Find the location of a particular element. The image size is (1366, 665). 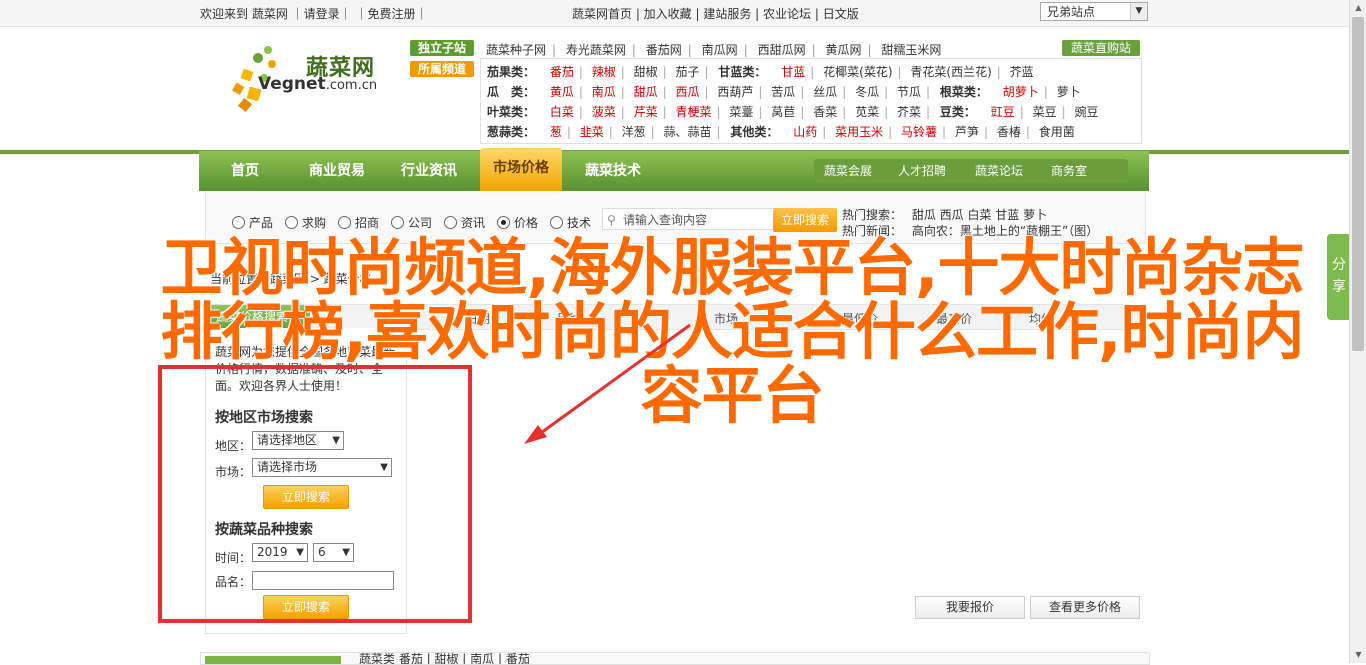

category-link: 萝卜 is located at coordinates (1069, 92).